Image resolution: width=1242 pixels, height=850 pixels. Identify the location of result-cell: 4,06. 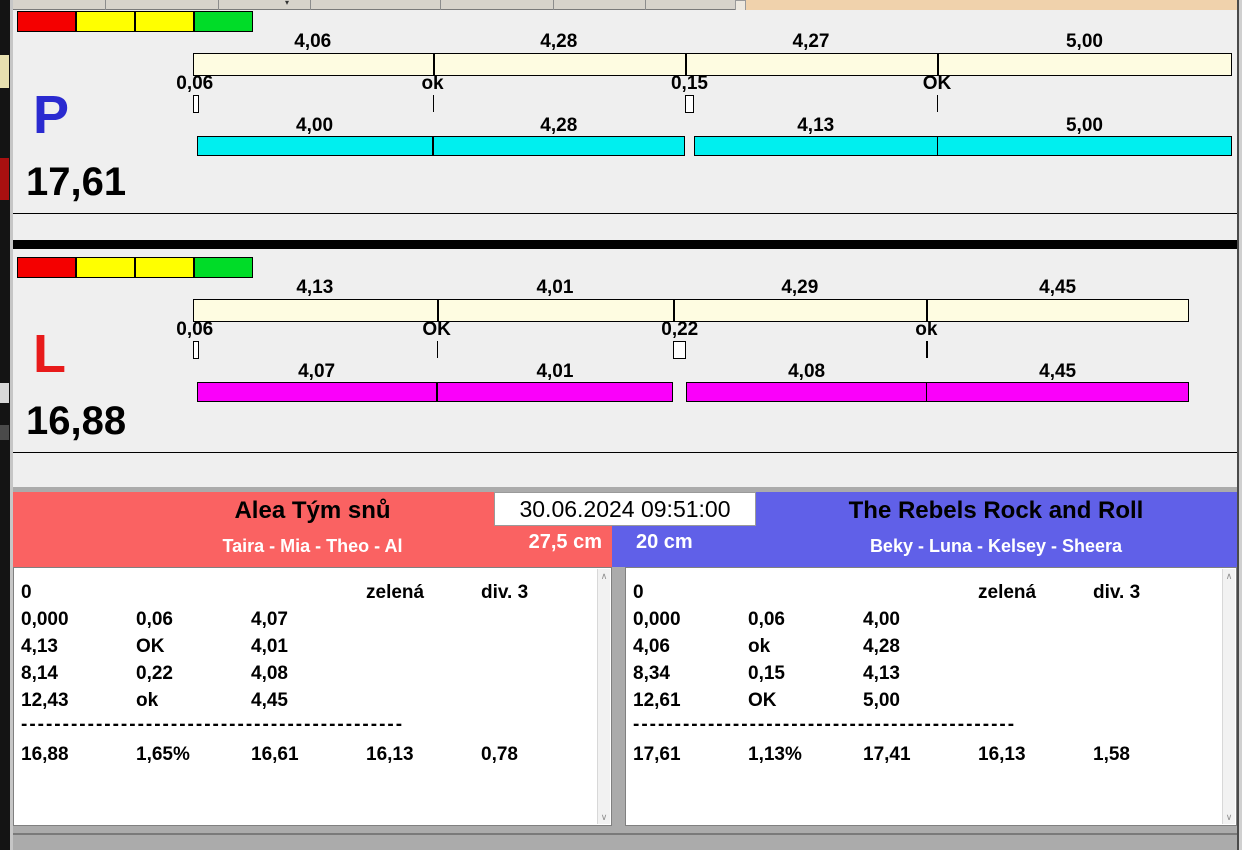
(651, 646).